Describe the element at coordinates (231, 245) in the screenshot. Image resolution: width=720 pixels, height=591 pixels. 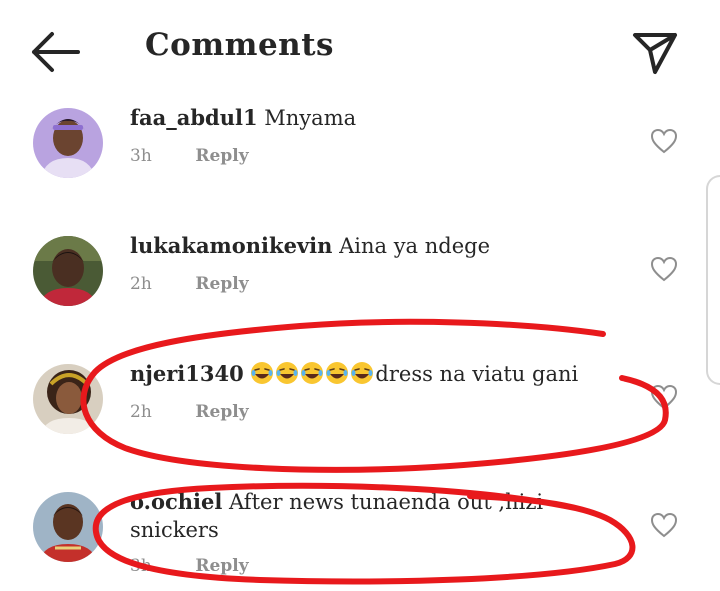
I see `comment-username: lukakamonikevin` at that location.